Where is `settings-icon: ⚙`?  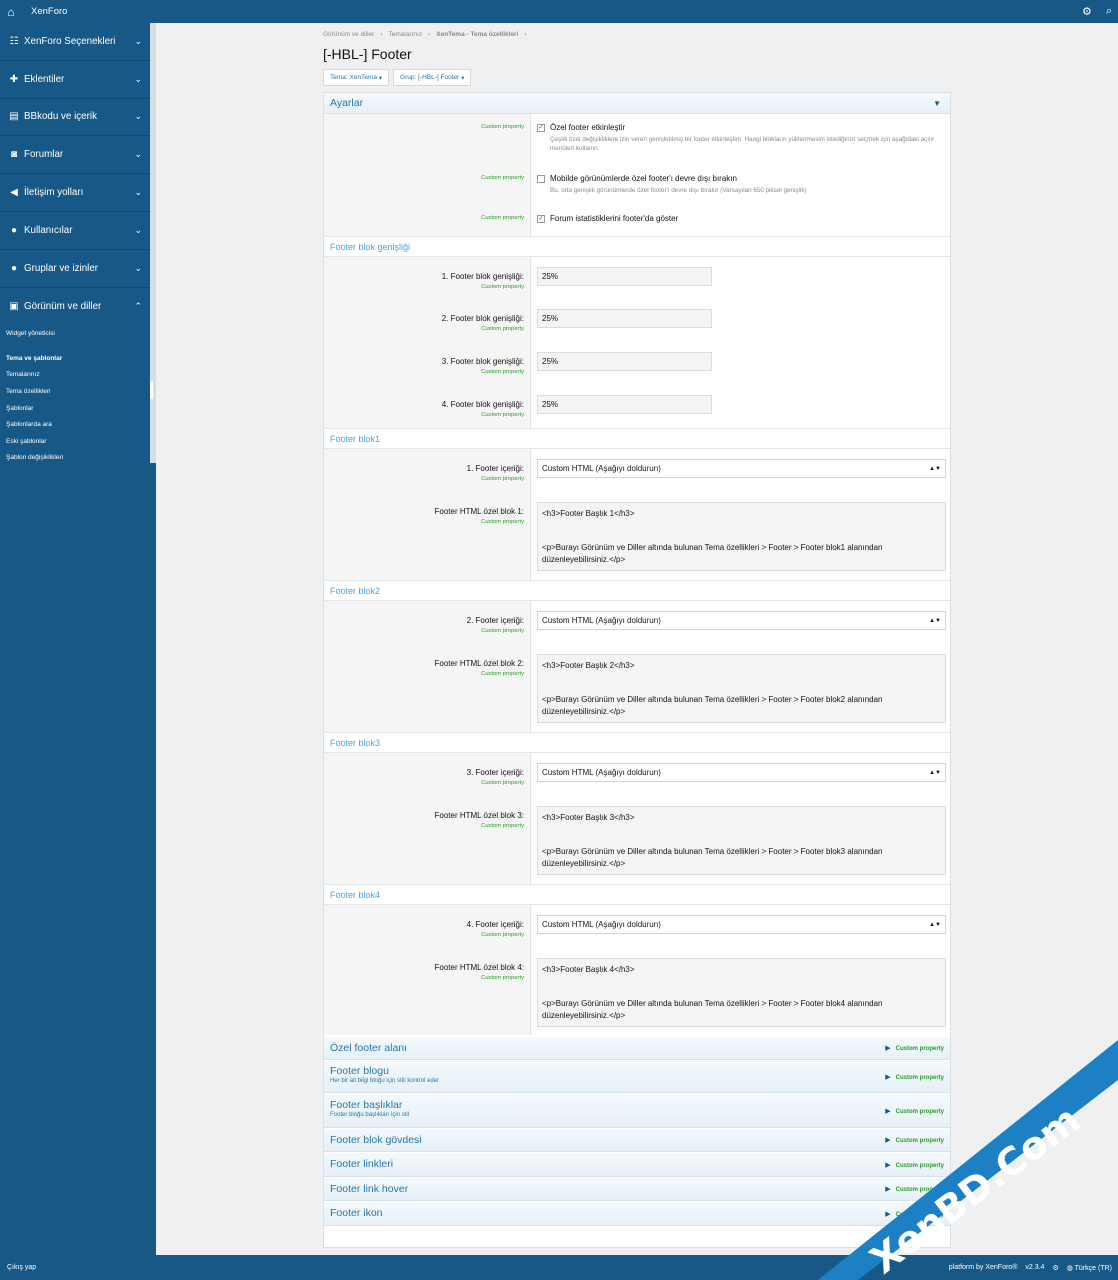 settings-icon: ⚙ is located at coordinates (1087, 11).